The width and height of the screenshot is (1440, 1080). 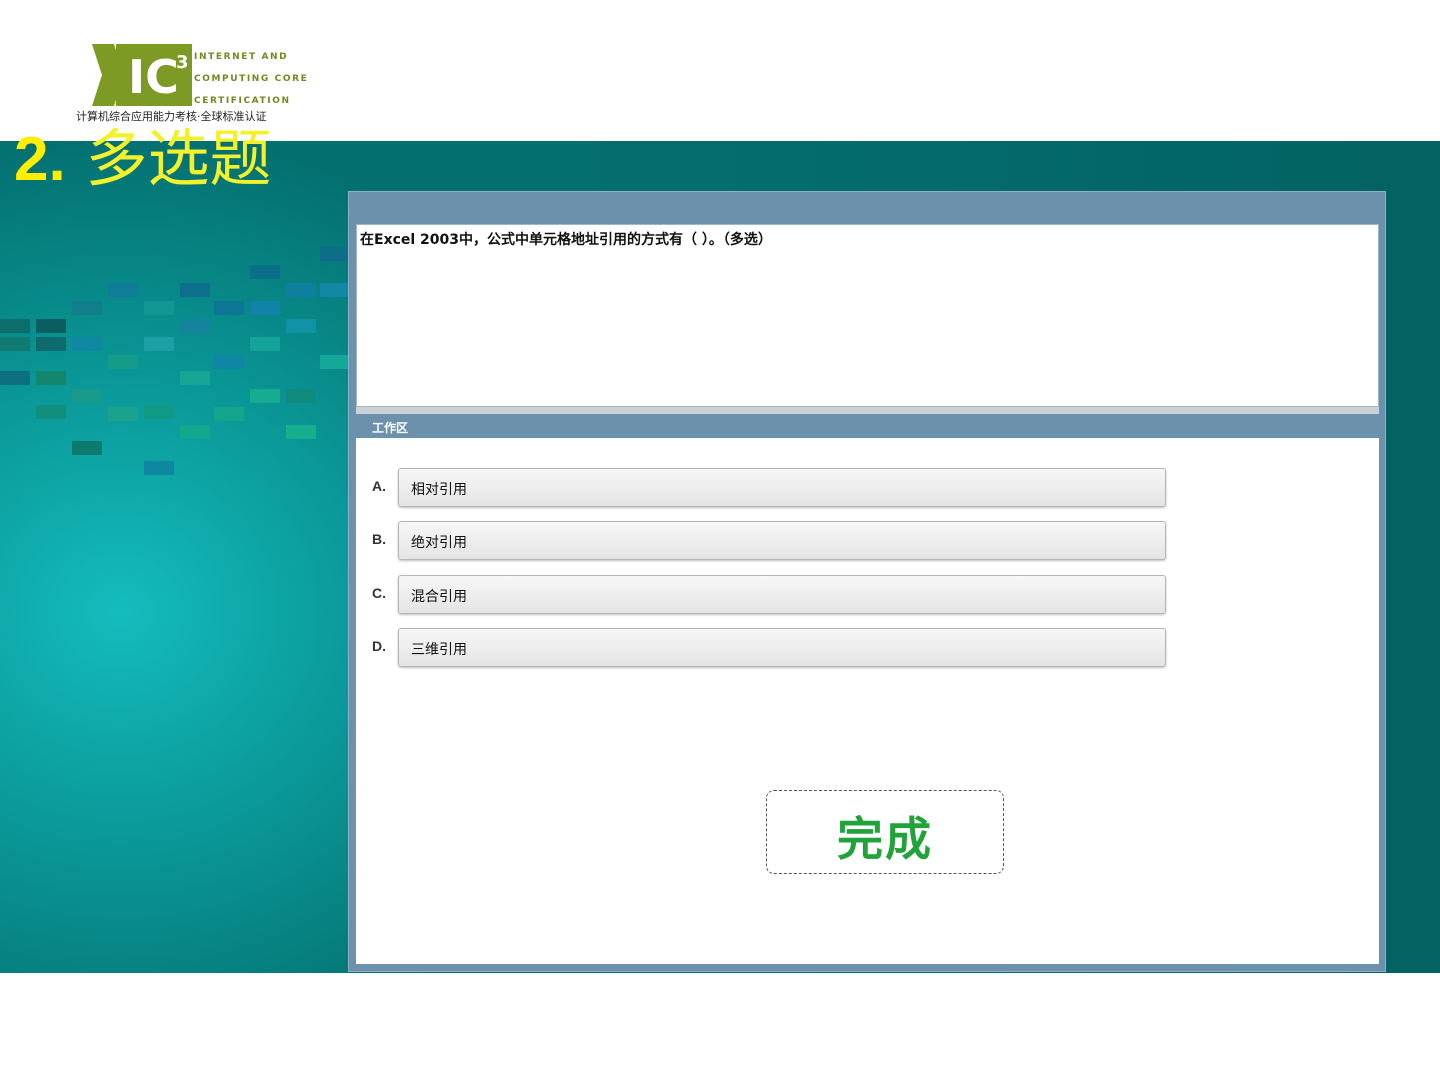 I want to click on ic3-logo-mark: IC 3, so click(x=142, y=75).